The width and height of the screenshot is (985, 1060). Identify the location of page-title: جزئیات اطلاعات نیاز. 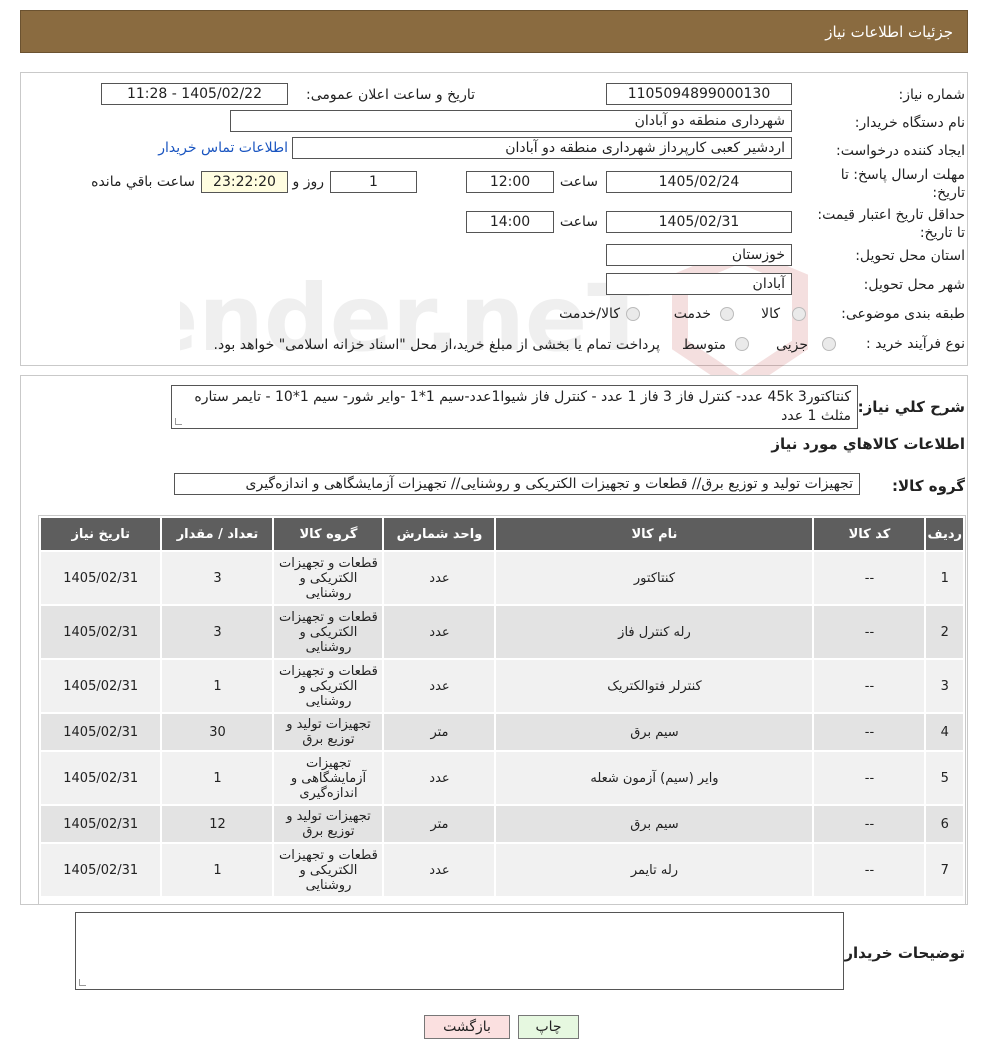
(889, 32).